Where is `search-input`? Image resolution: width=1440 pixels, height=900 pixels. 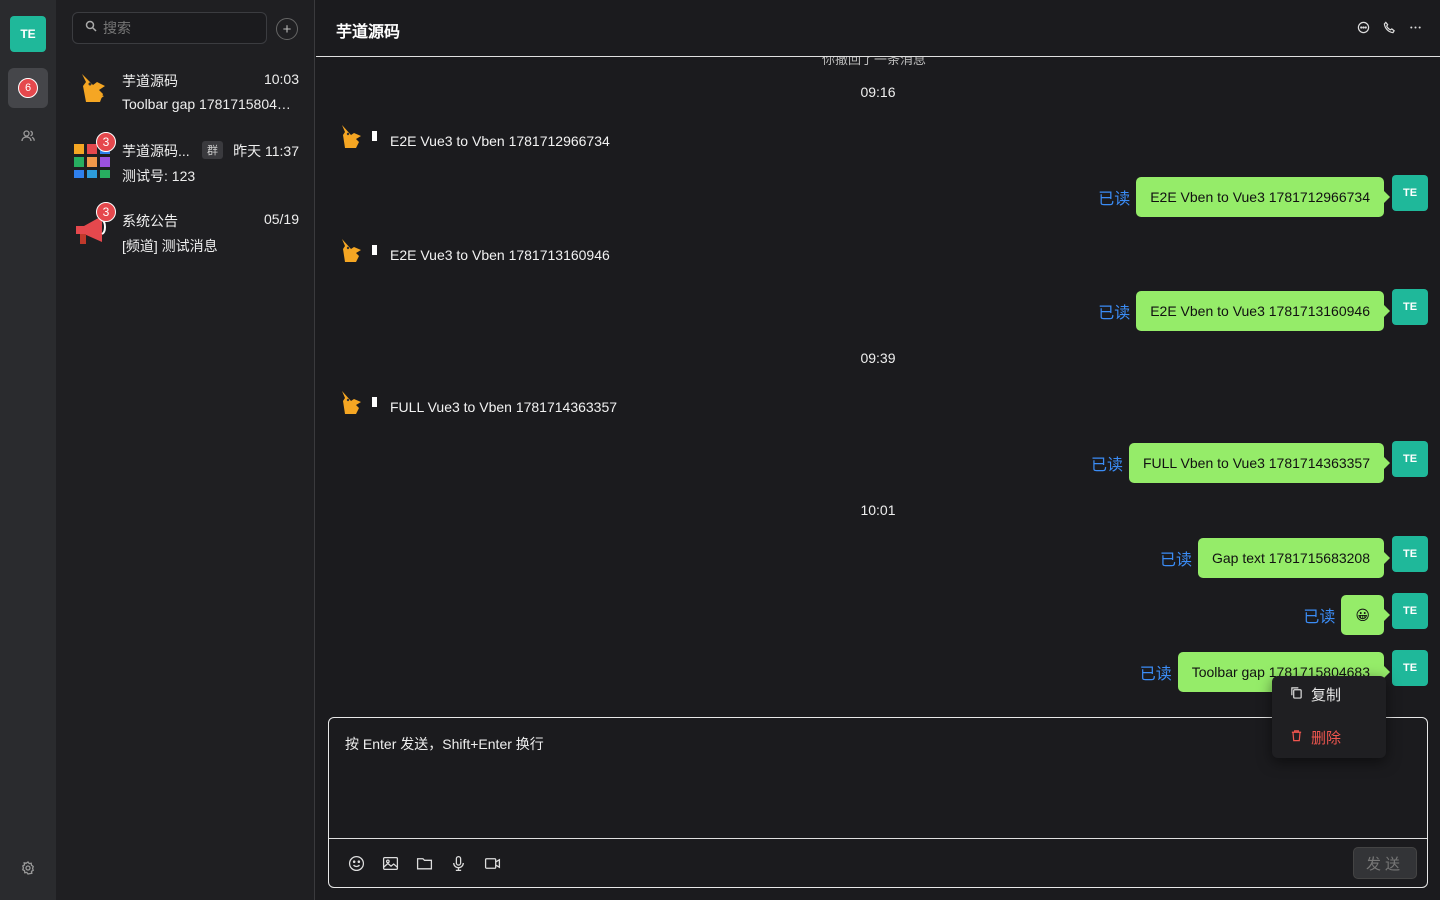
search-input is located at coordinates (178, 28).